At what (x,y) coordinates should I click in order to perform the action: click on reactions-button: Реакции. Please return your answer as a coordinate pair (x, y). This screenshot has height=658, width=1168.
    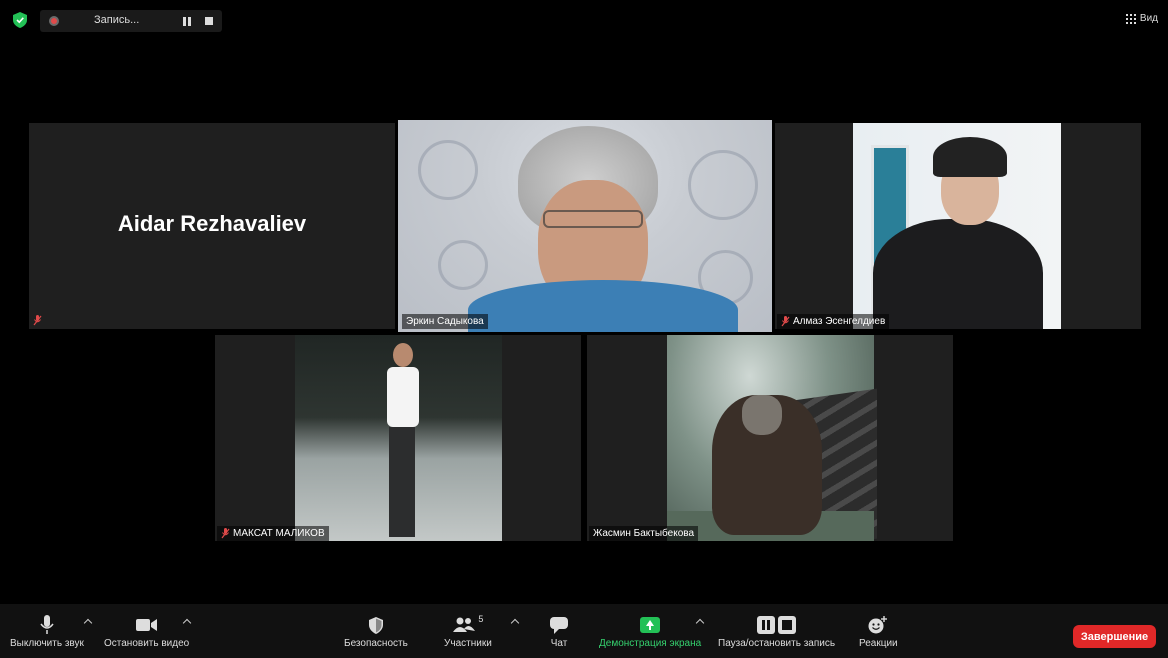
    Looking at the image, I should click on (878, 631).